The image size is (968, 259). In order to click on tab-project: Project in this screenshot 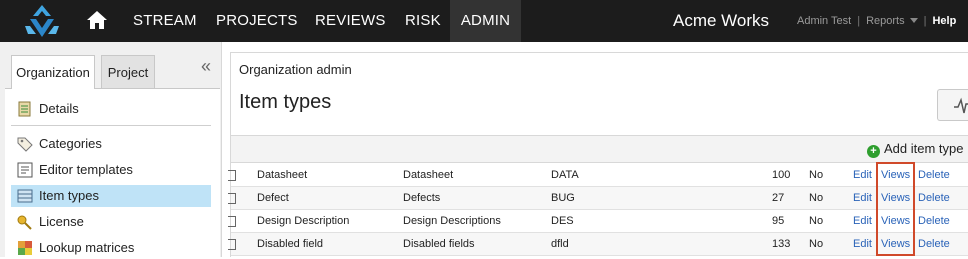, I will do `click(128, 71)`.